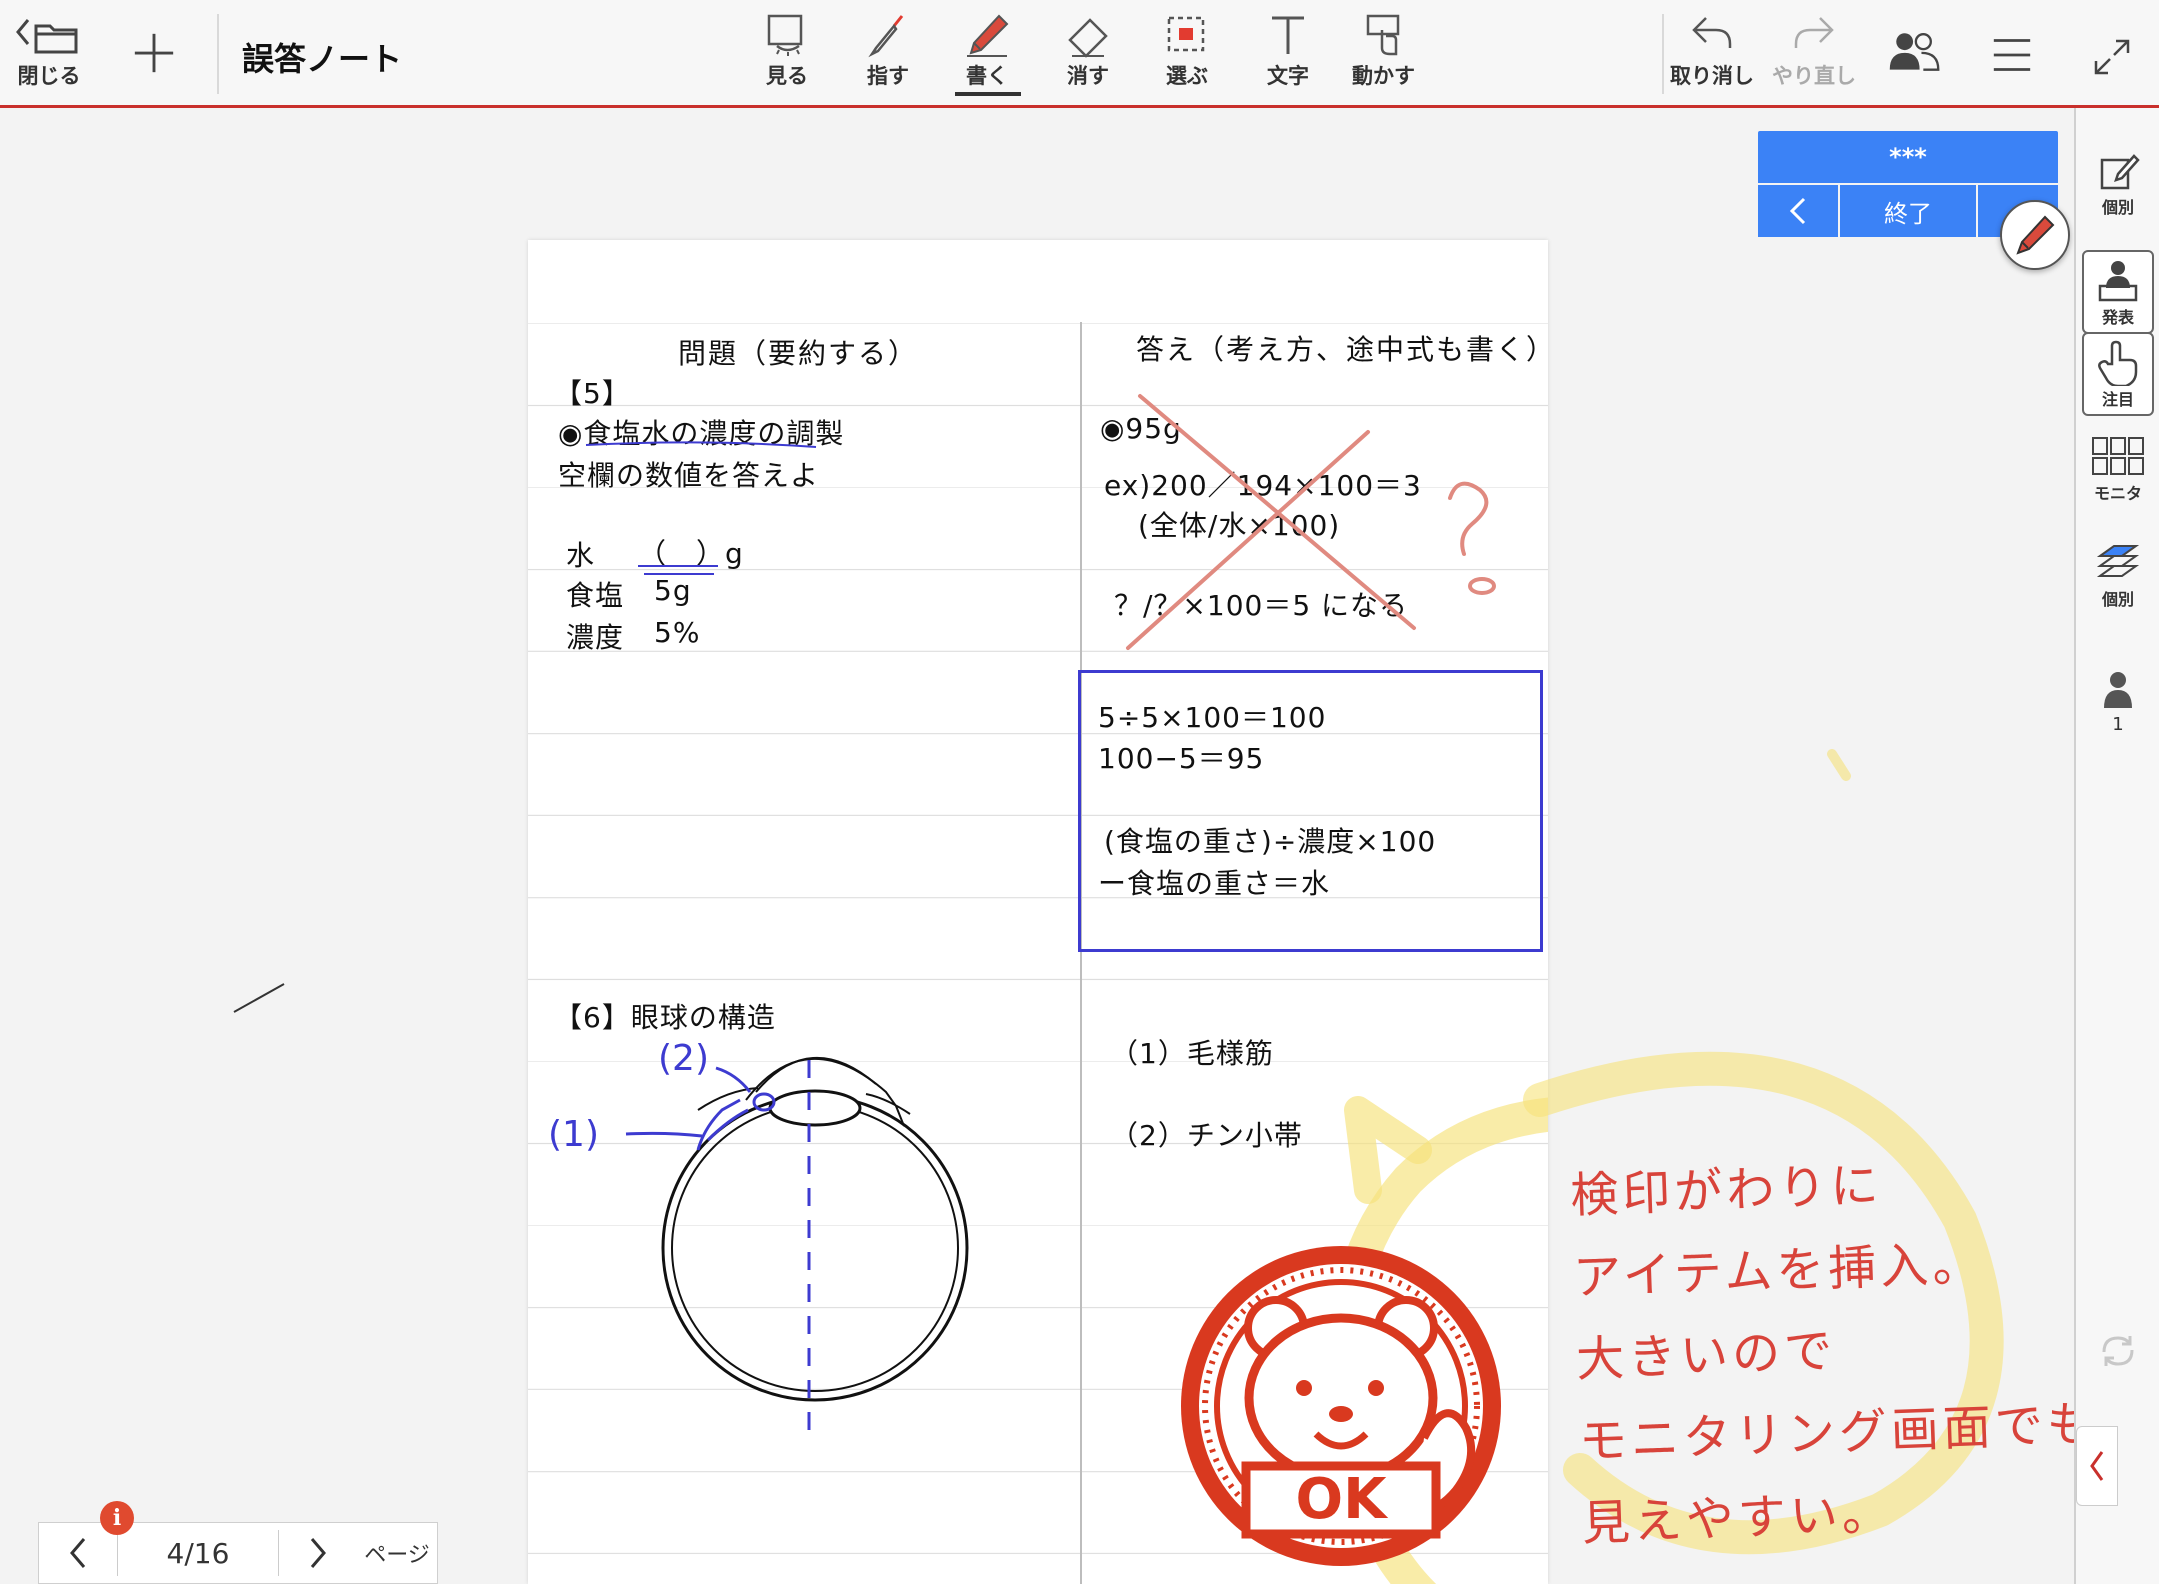  I want to click on session-end-button: 終了, so click(1908, 211).